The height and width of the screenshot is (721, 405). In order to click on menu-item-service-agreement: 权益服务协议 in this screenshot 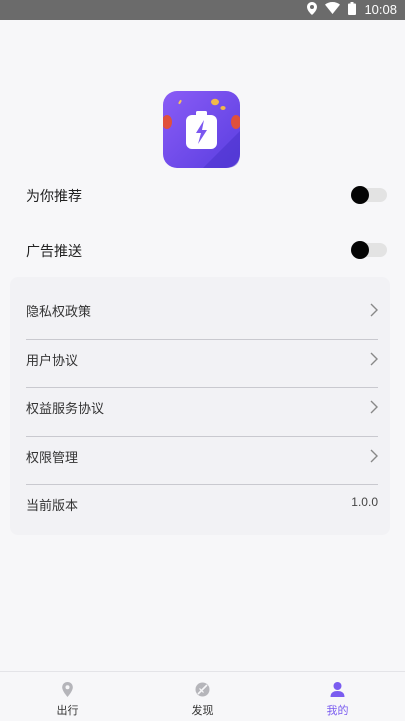, I will do `click(202, 407)`.